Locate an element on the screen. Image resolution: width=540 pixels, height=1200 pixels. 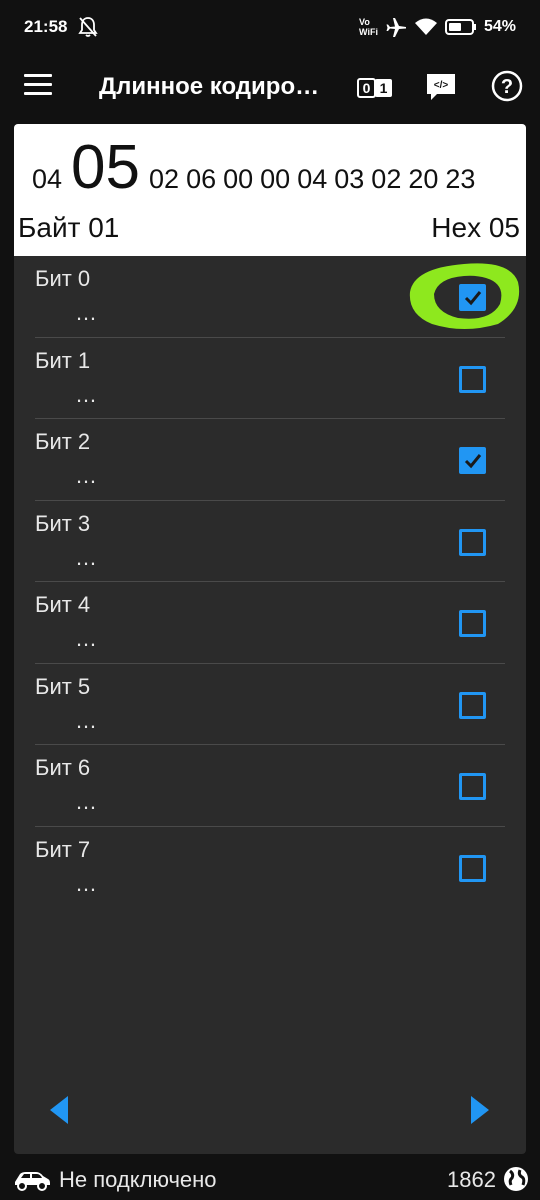
code-icon: </> is located at coordinates (441, 87).